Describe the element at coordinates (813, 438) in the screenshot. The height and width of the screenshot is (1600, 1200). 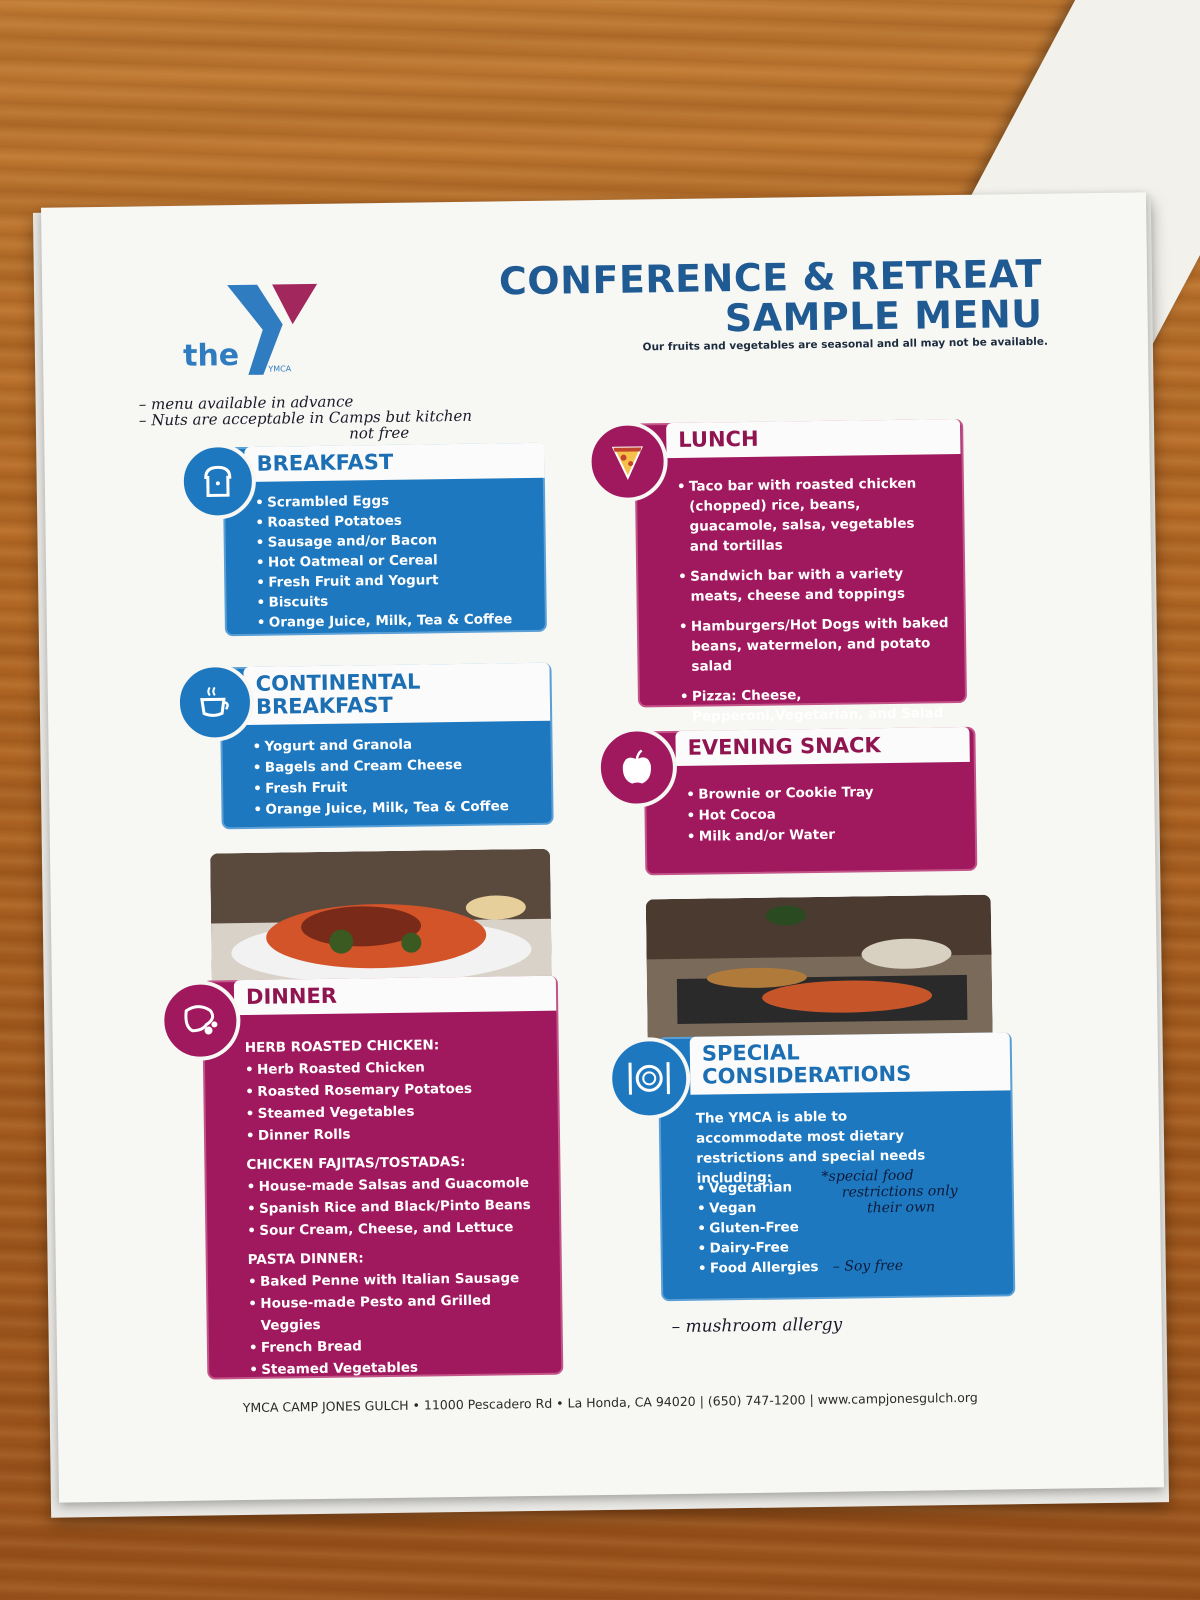
I see `lunch-title: LUNCH` at that location.